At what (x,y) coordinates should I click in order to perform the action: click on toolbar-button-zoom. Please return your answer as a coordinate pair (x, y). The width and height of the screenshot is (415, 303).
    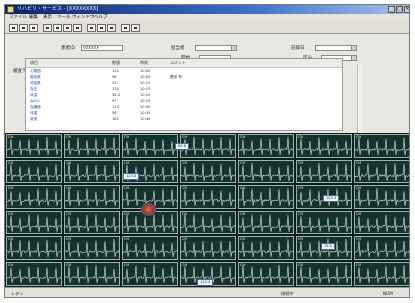
    Looking at the image, I should click on (125, 28).